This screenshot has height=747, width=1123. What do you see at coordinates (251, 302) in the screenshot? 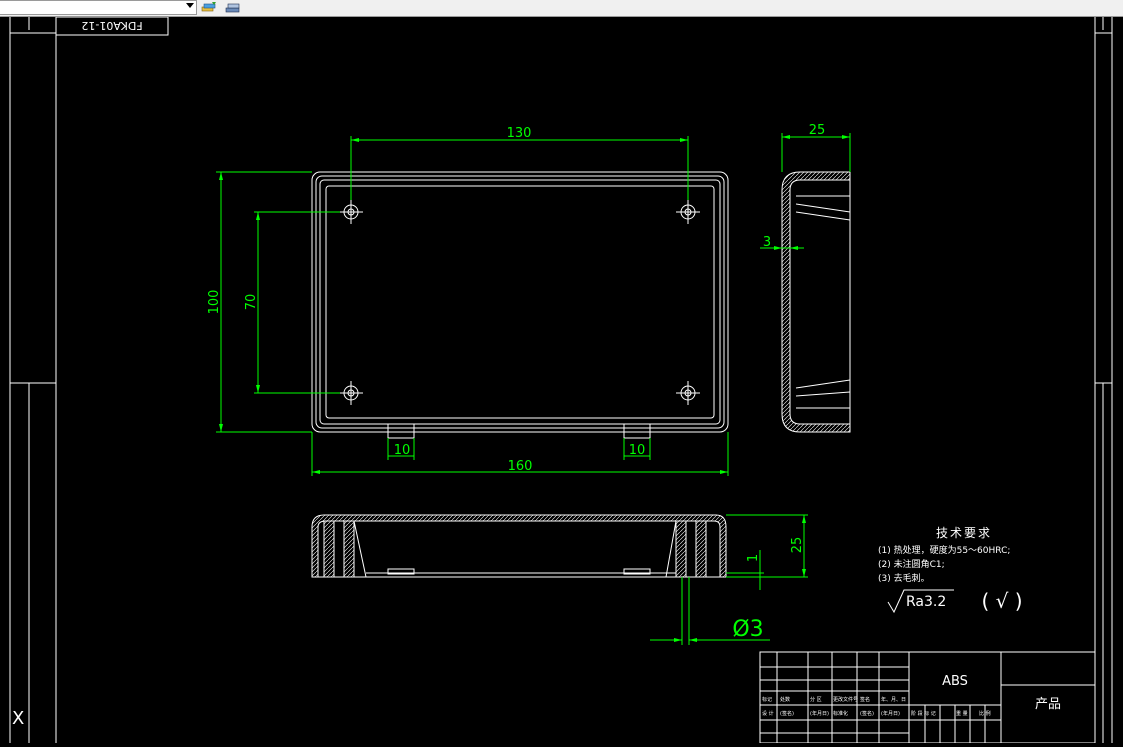
I see `dim-spacing-70: 70` at bounding box center [251, 302].